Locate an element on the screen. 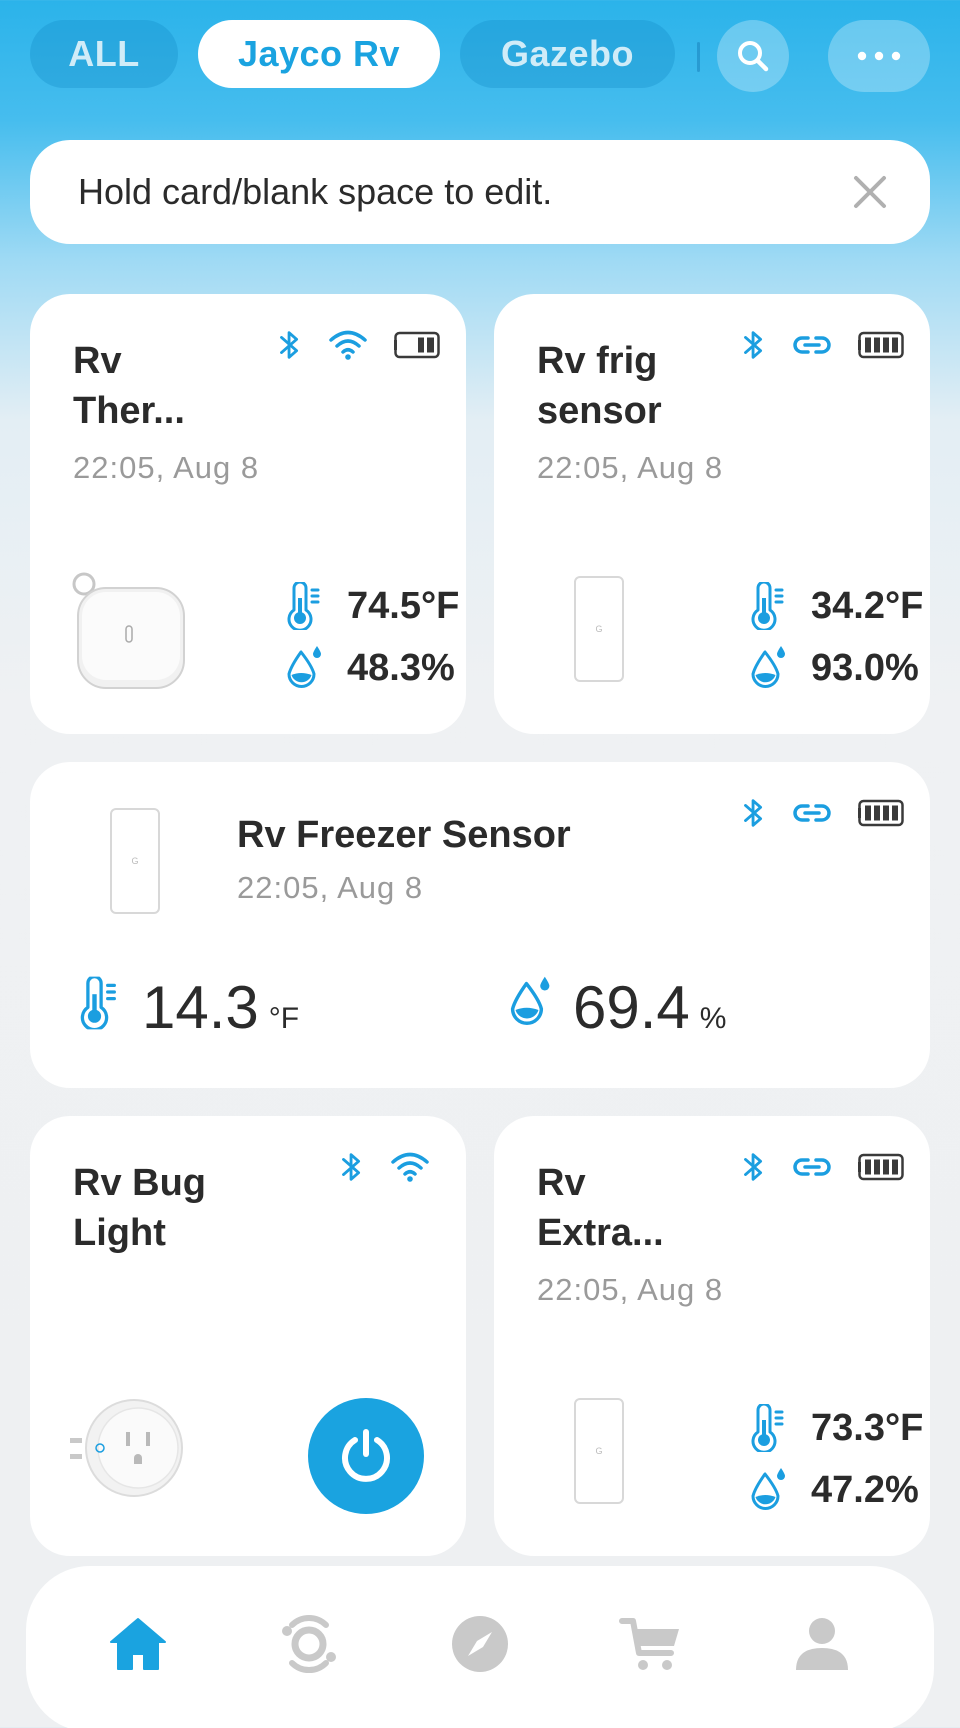 The image size is (960, 1728). humidity-reading: 48.3% is located at coordinates (370, 668).